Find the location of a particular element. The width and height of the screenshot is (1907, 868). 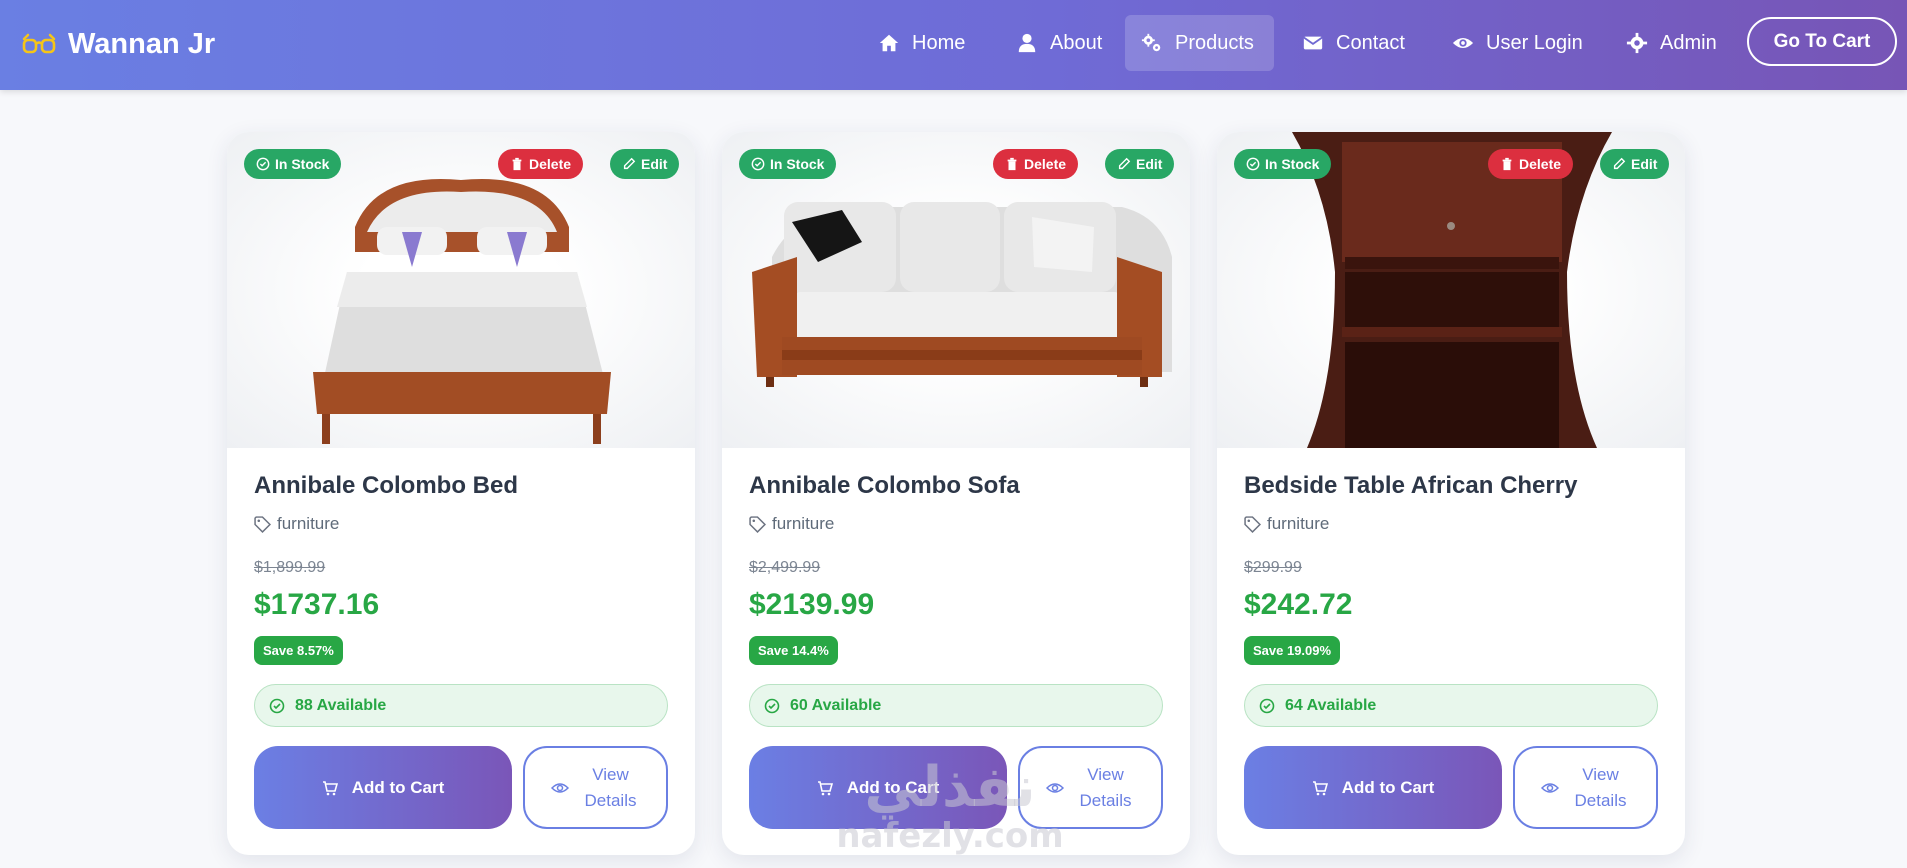

product-image-sofa is located at coordinates (956, 290).